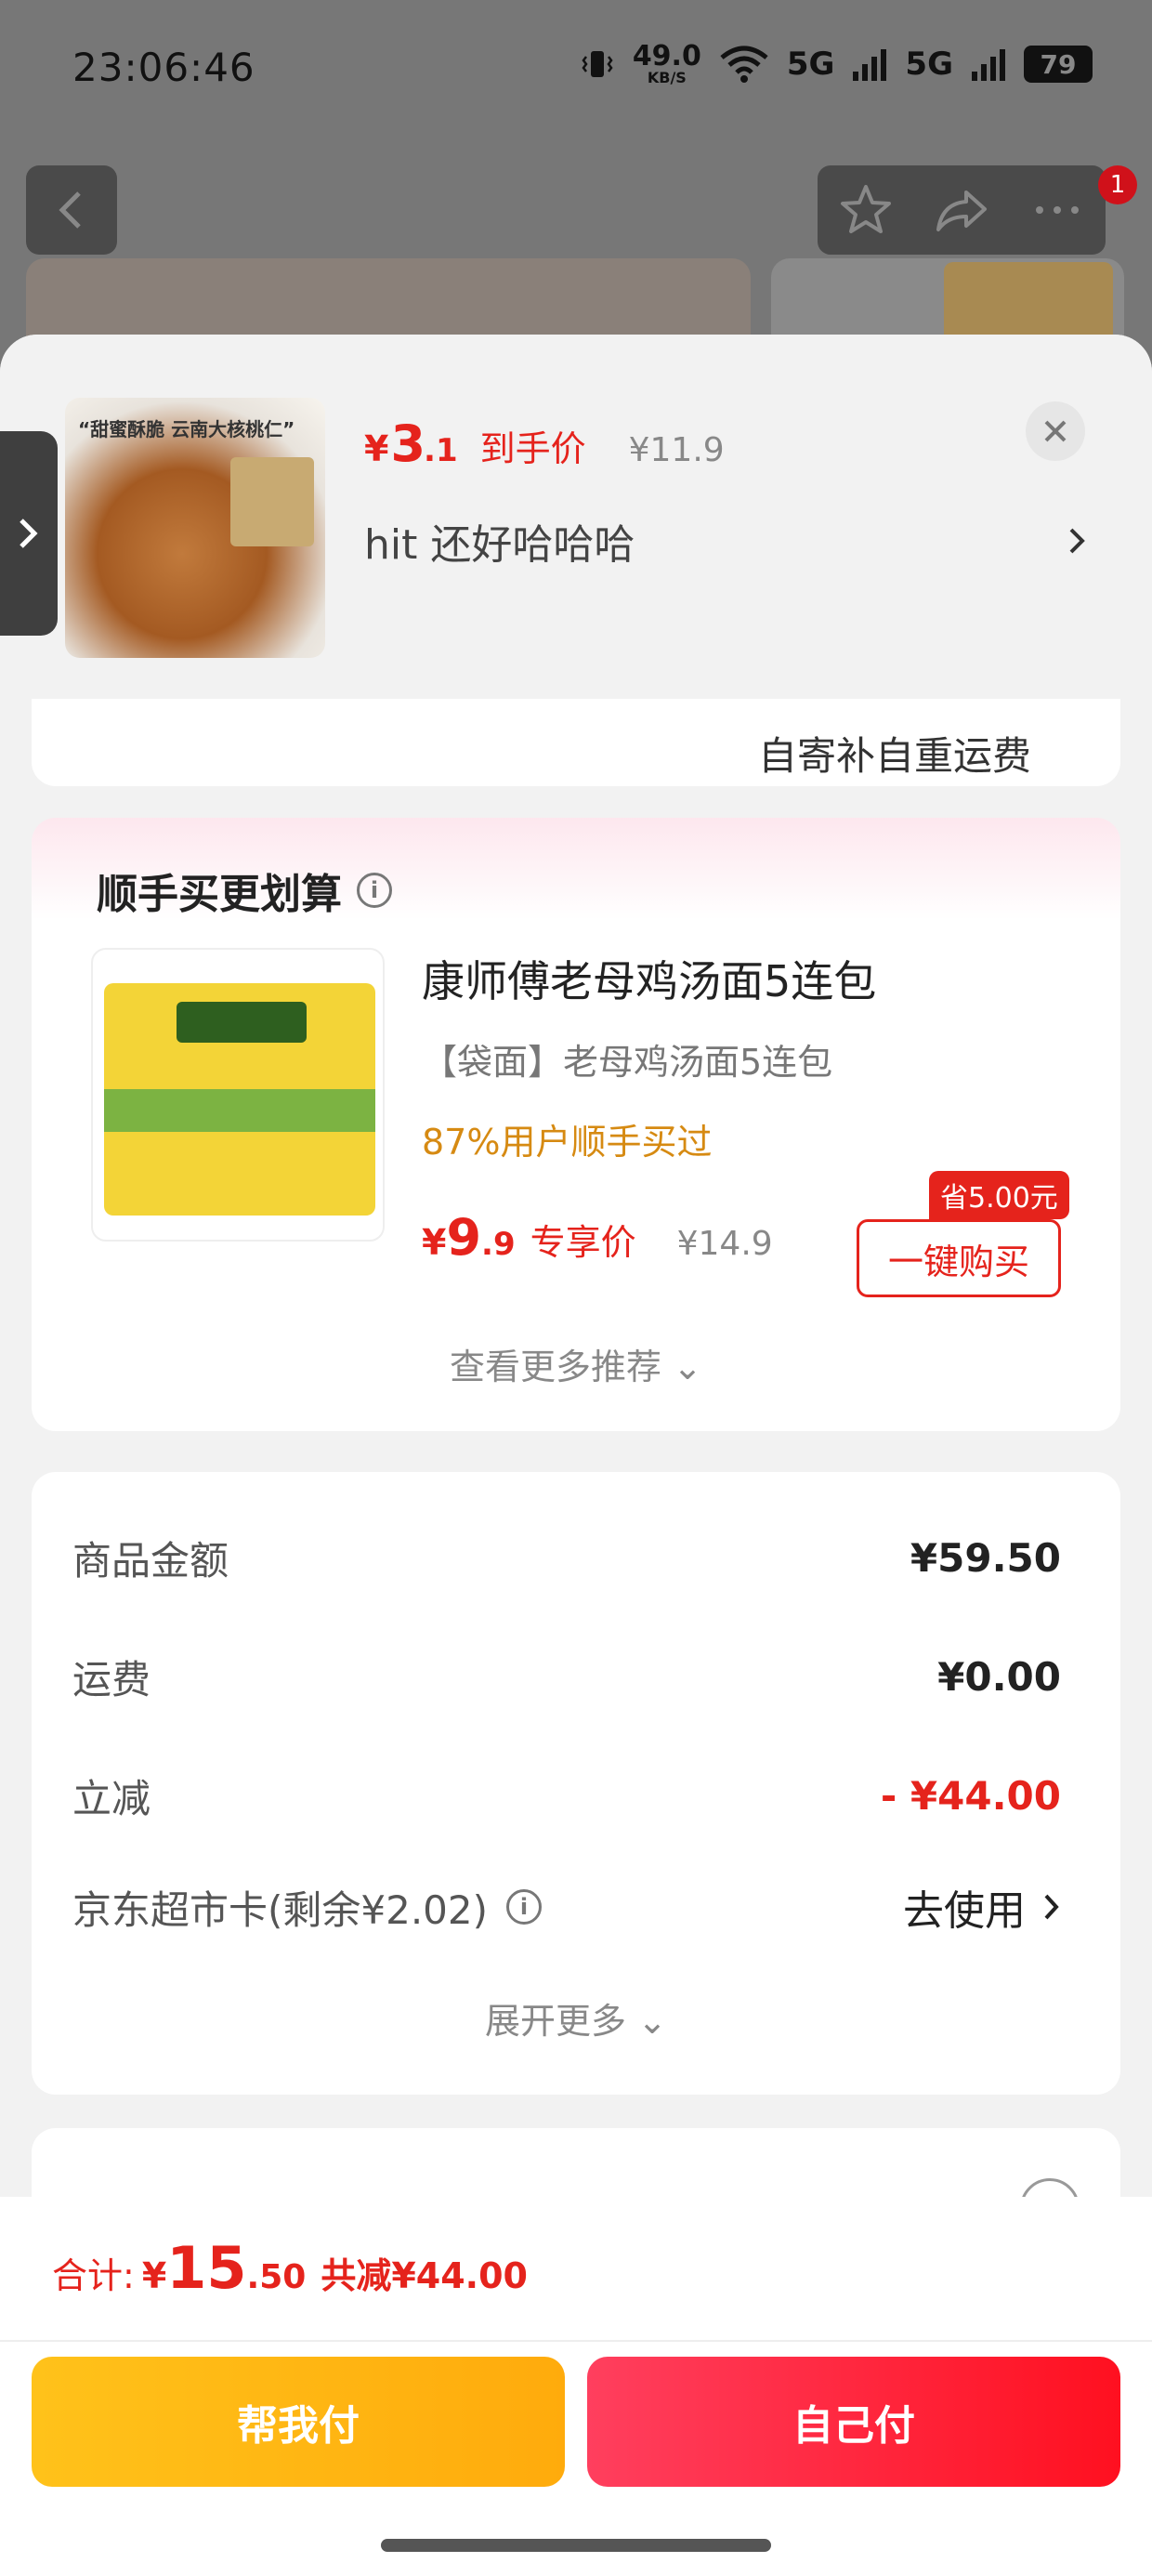 Image resolution: width=1152 pixels, height=2576 pixels. What do you see at coordinates (499, 545) in the screenshot?
I see `spec-label: hit 还好哈哈哈` at bounding box center [499, 545].